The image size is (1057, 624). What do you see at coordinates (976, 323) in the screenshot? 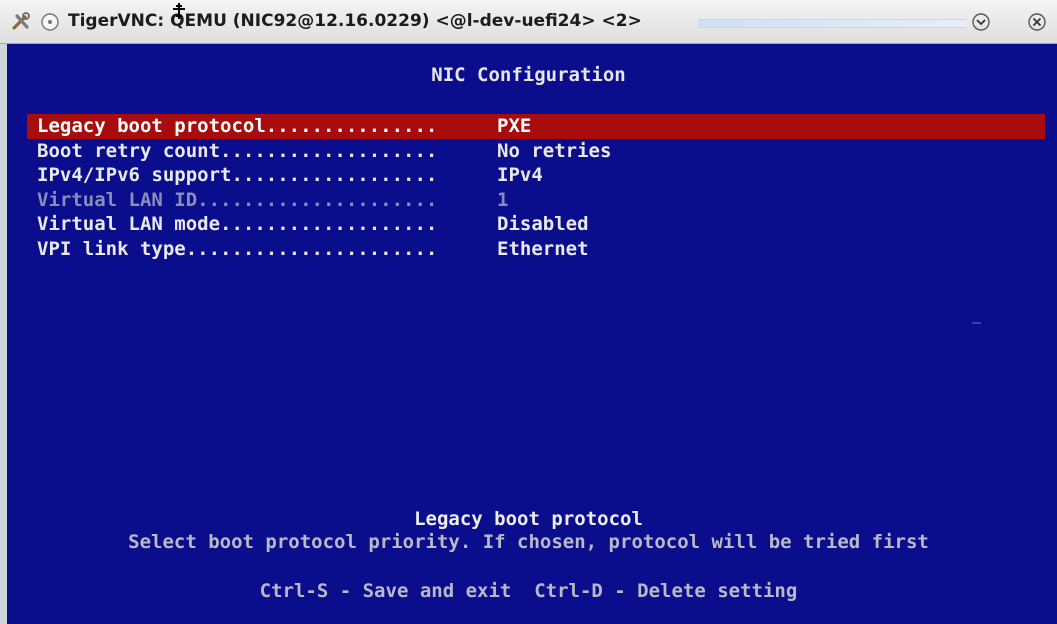
I see `screen-artifact` at bounding box center [976, 323].